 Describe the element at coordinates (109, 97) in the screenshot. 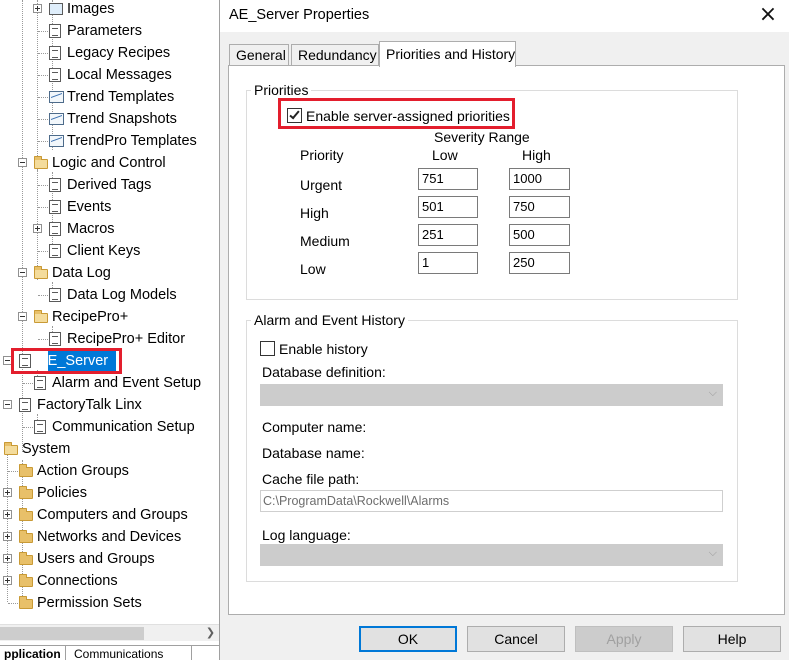

I see `tree-item-trend-templates: Trend Templates` at that location.